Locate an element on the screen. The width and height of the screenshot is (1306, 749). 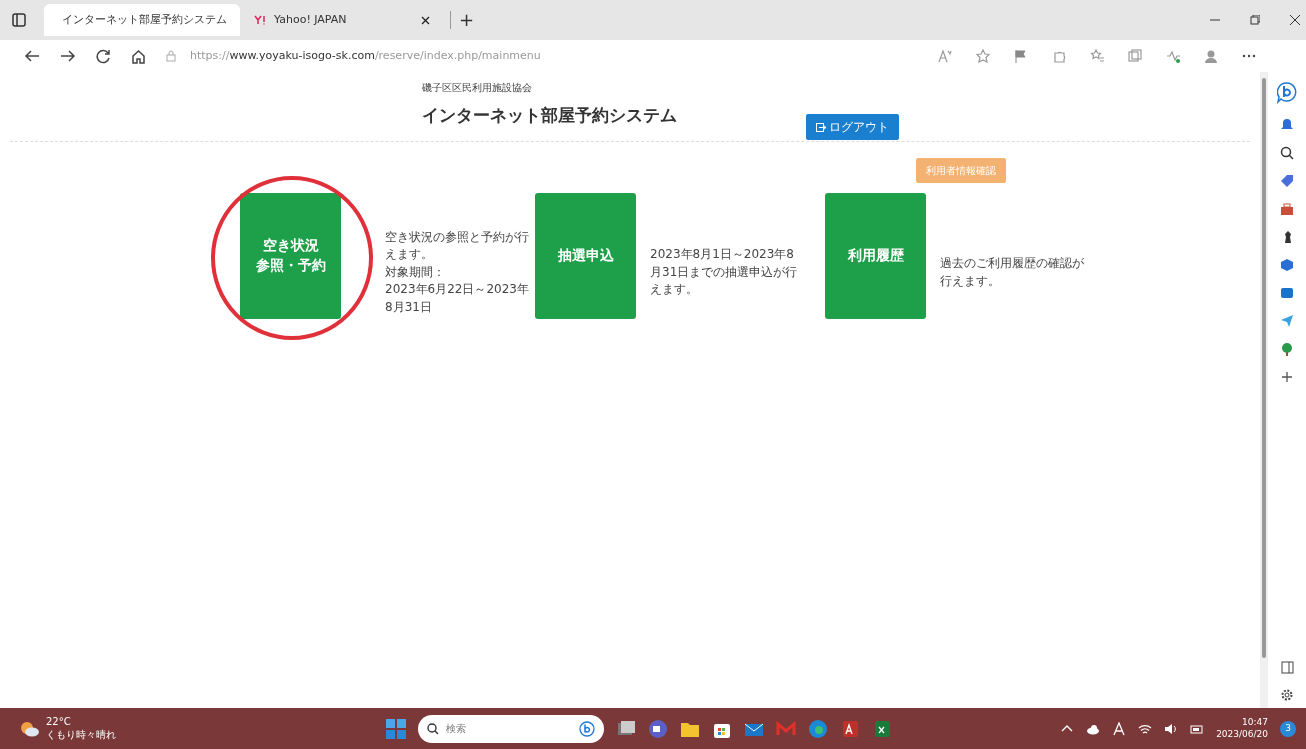
site-logo-icon is located at coordinates (260, 20).